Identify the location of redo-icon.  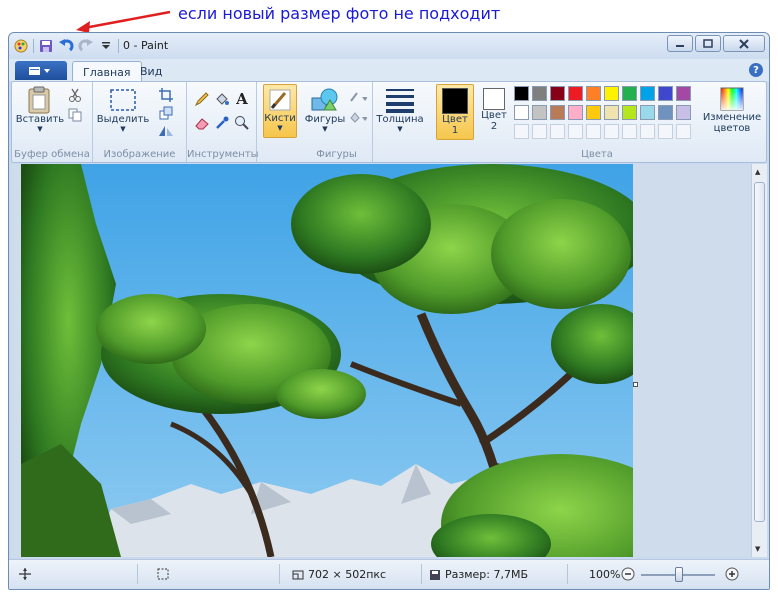
(86, 46).